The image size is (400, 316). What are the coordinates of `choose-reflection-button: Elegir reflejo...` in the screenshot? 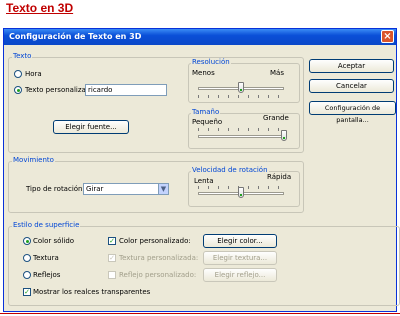 It's located at (240, 275).